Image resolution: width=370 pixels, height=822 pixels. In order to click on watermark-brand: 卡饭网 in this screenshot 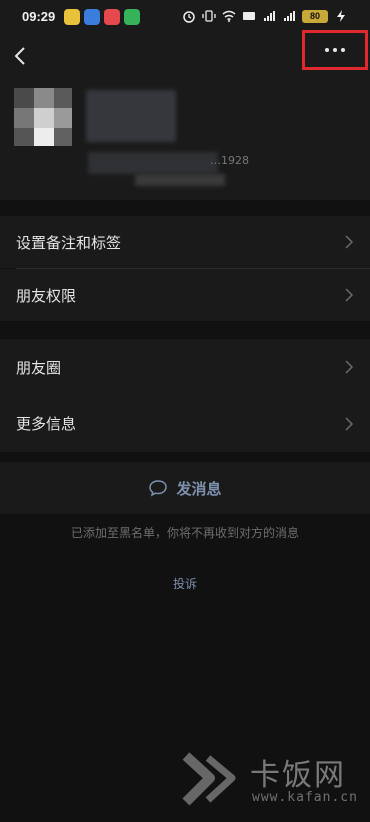, I will do `click(298, 775)`.